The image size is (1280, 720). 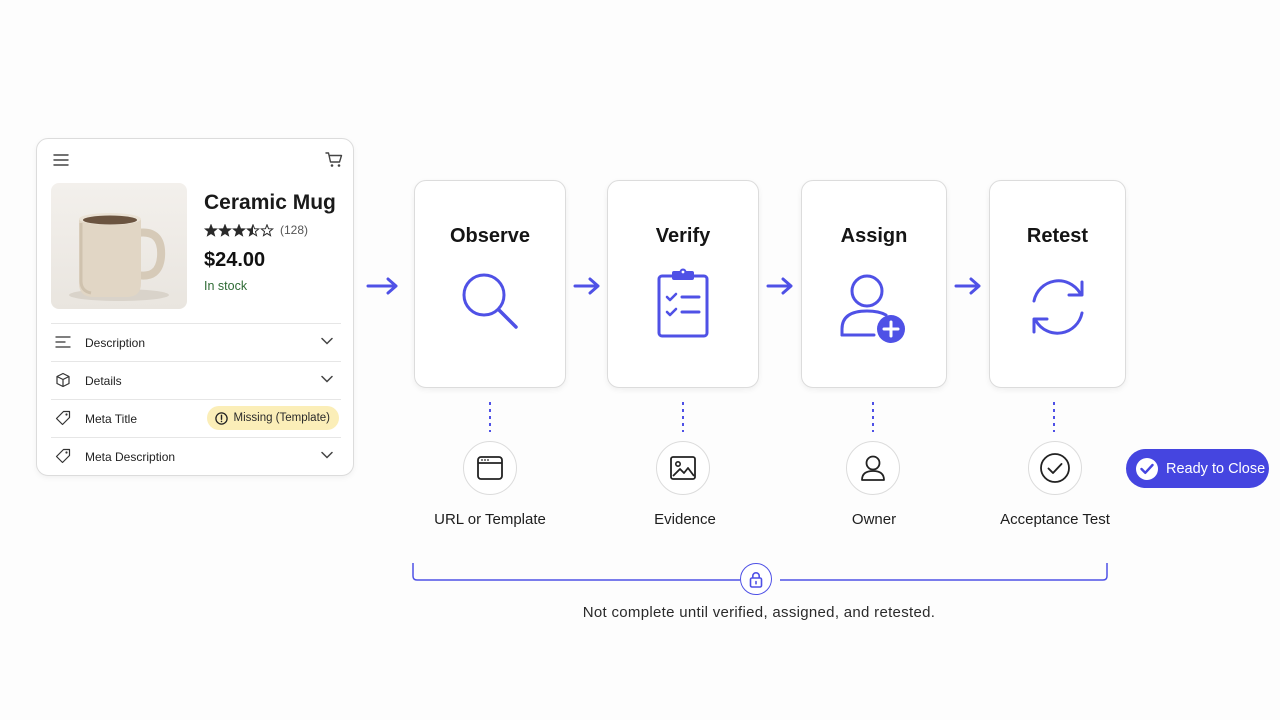 I want to click on ready-to-close-button: Ready to Close, so click(x=1197, y=468).